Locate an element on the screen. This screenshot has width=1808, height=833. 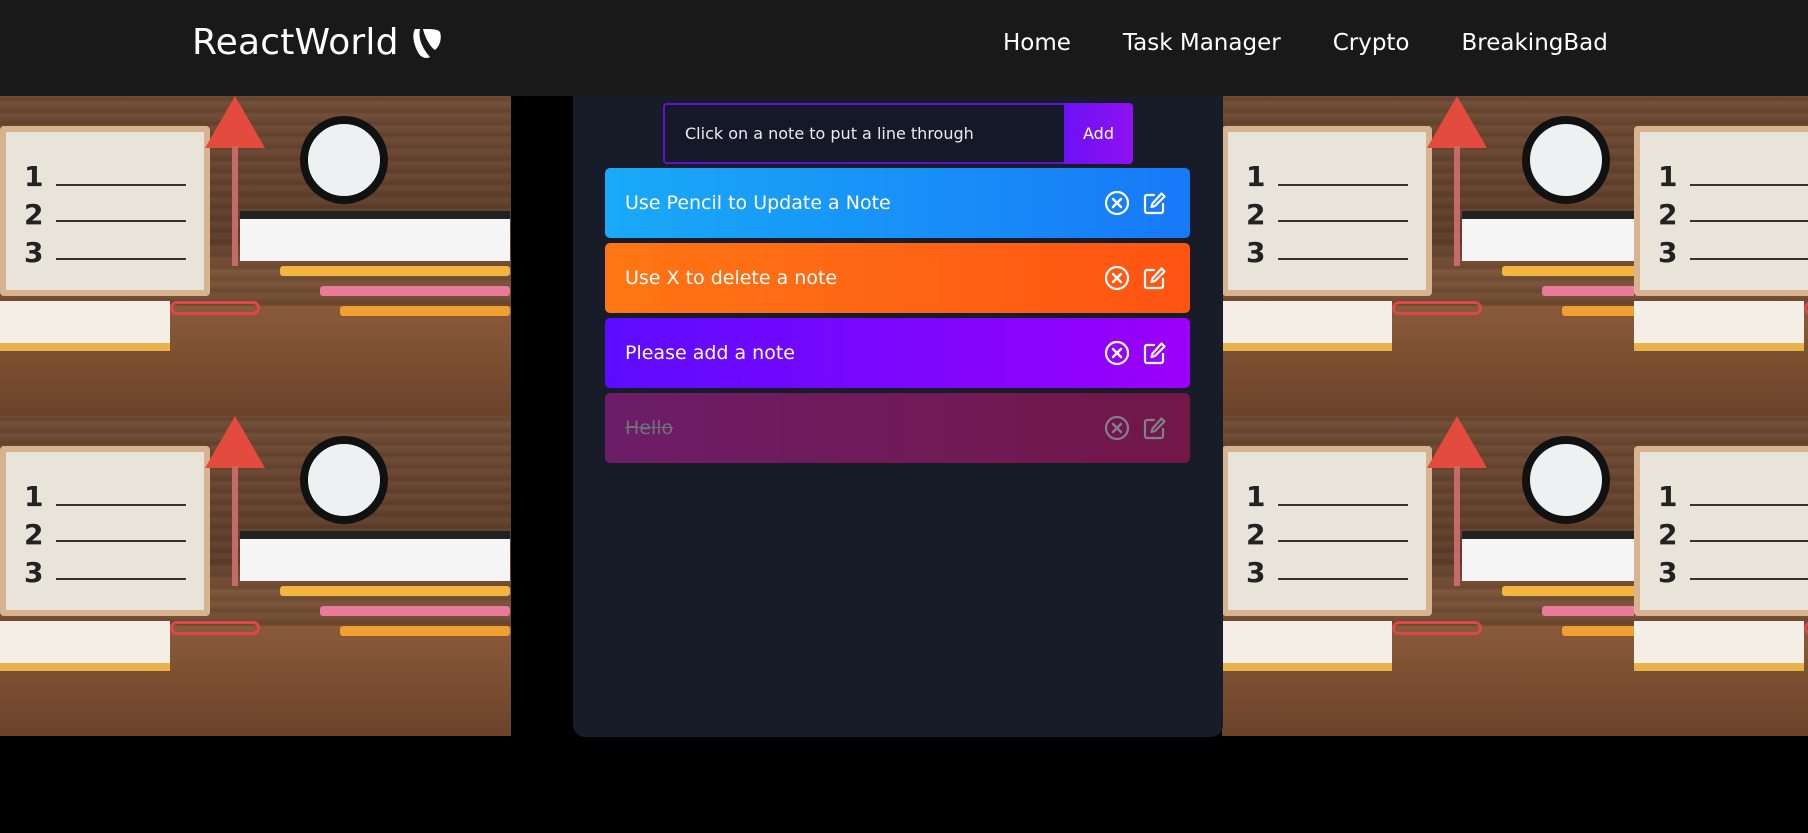
nav-link-crypto: Crypto is located at coordinates (1371, 43).